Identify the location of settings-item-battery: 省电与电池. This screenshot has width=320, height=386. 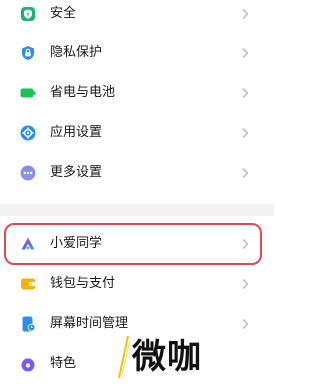
(137, 93).